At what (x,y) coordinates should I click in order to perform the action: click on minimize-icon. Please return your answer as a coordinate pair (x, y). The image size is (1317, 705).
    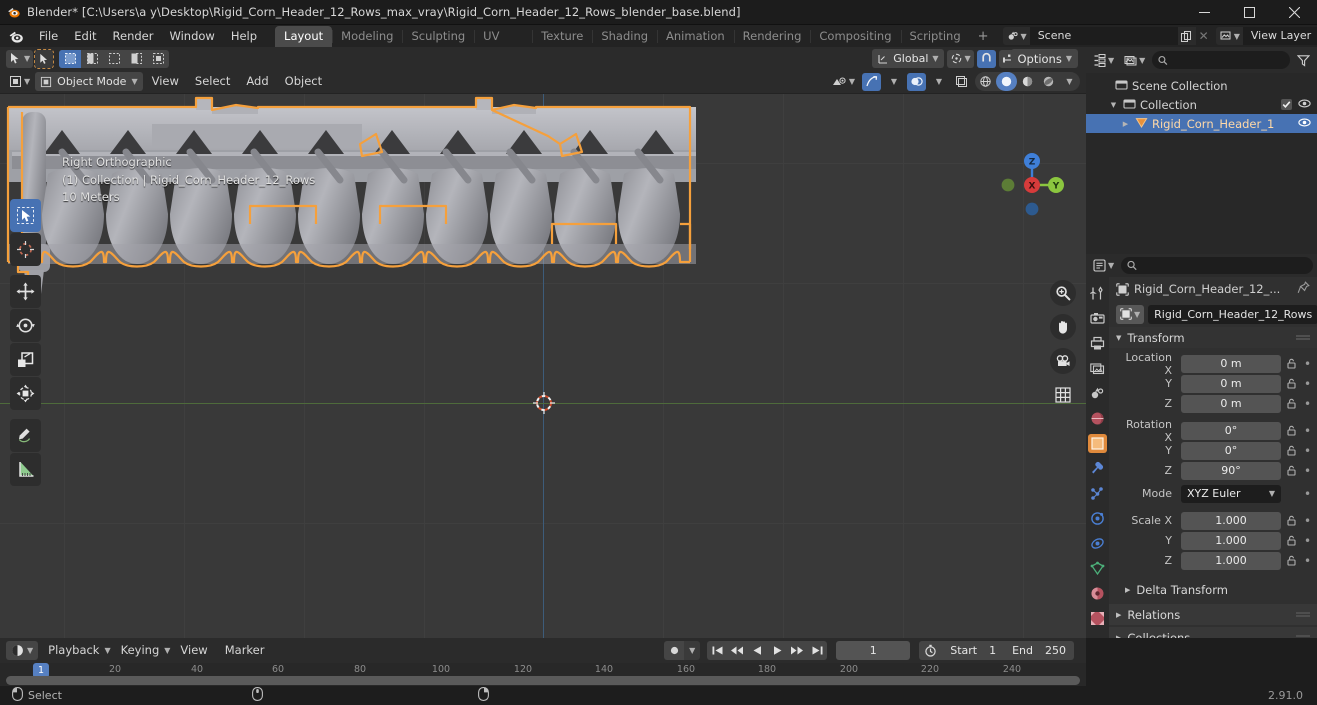
    Looking at the image, I should click on (1204, 12).